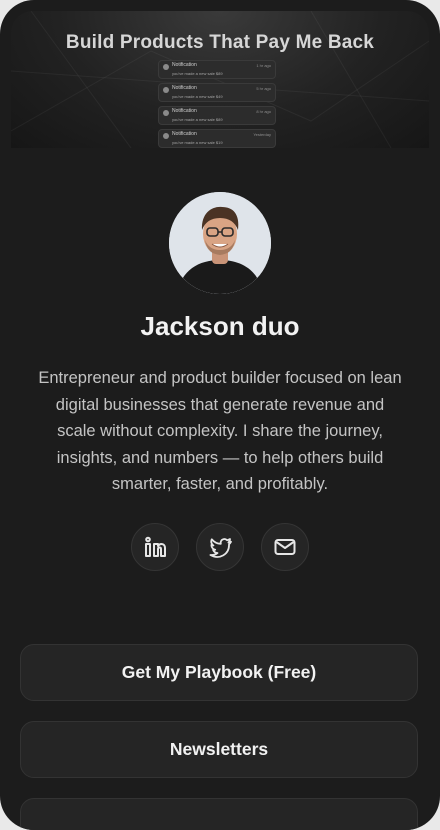 This screenshot has width=440, height=830. I want to click on get-playbook-button: Get My Playbook (Free), so click(219, 672).